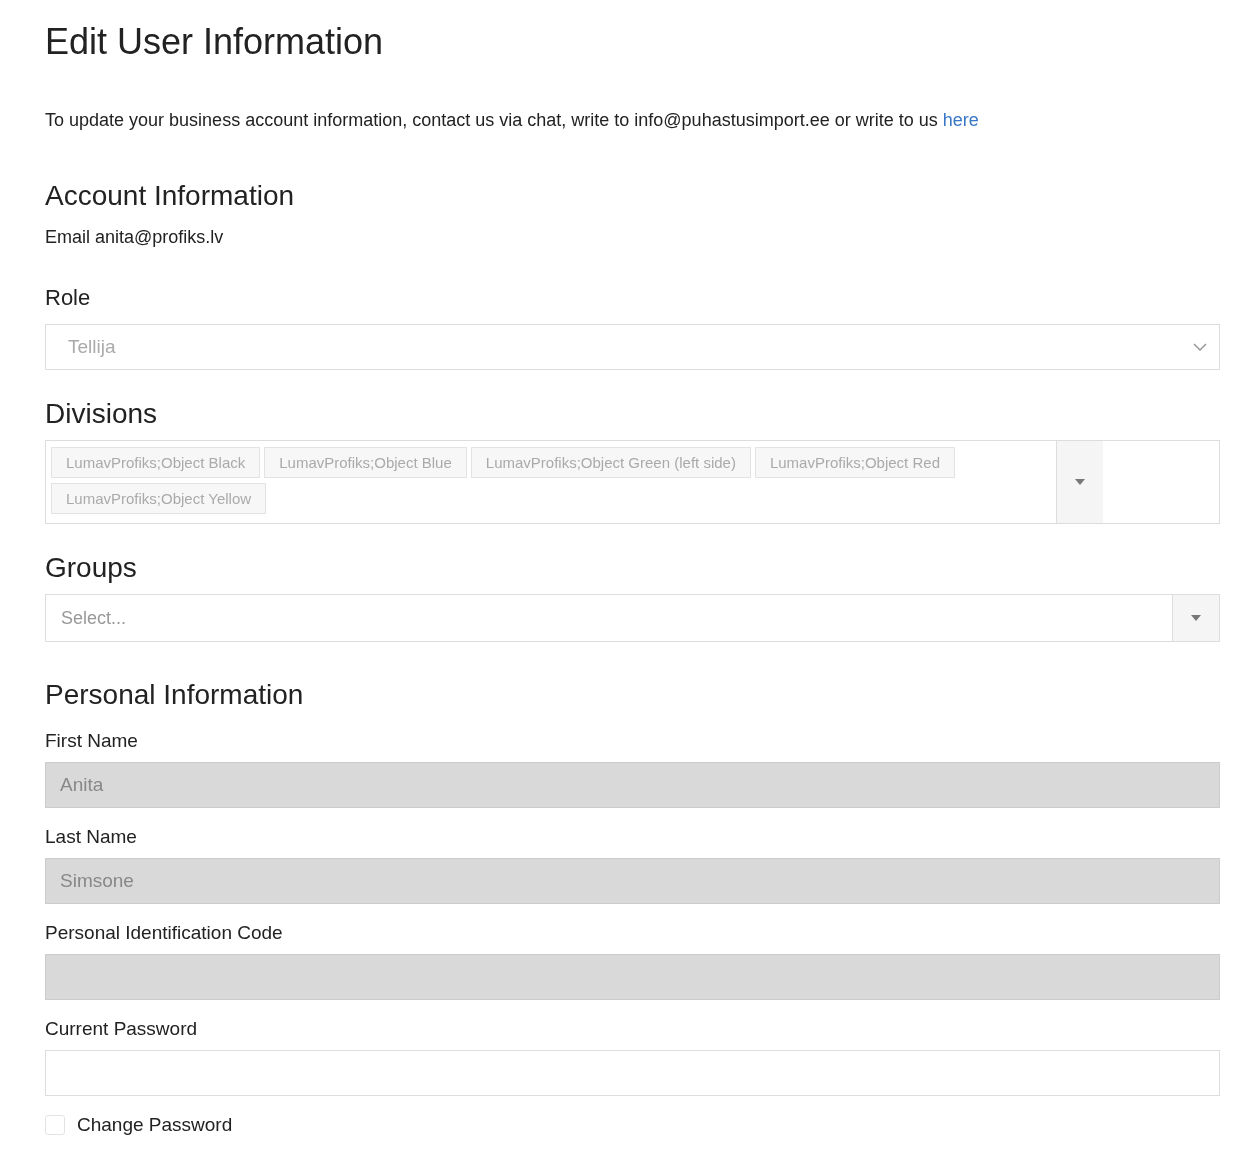 The image size is (1254, 1172). What do you see at coordinates (960, 120) in the screenshot?
I see `here-link: here` at bounding box center [960, 120].